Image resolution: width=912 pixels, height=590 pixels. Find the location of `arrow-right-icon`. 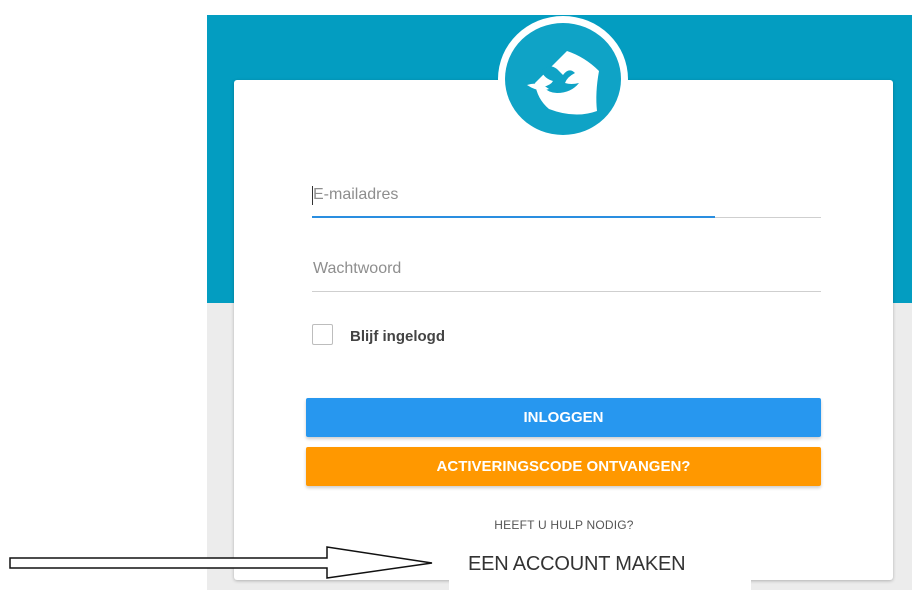

arrow-right-icon is located at coordinates (221, 562).